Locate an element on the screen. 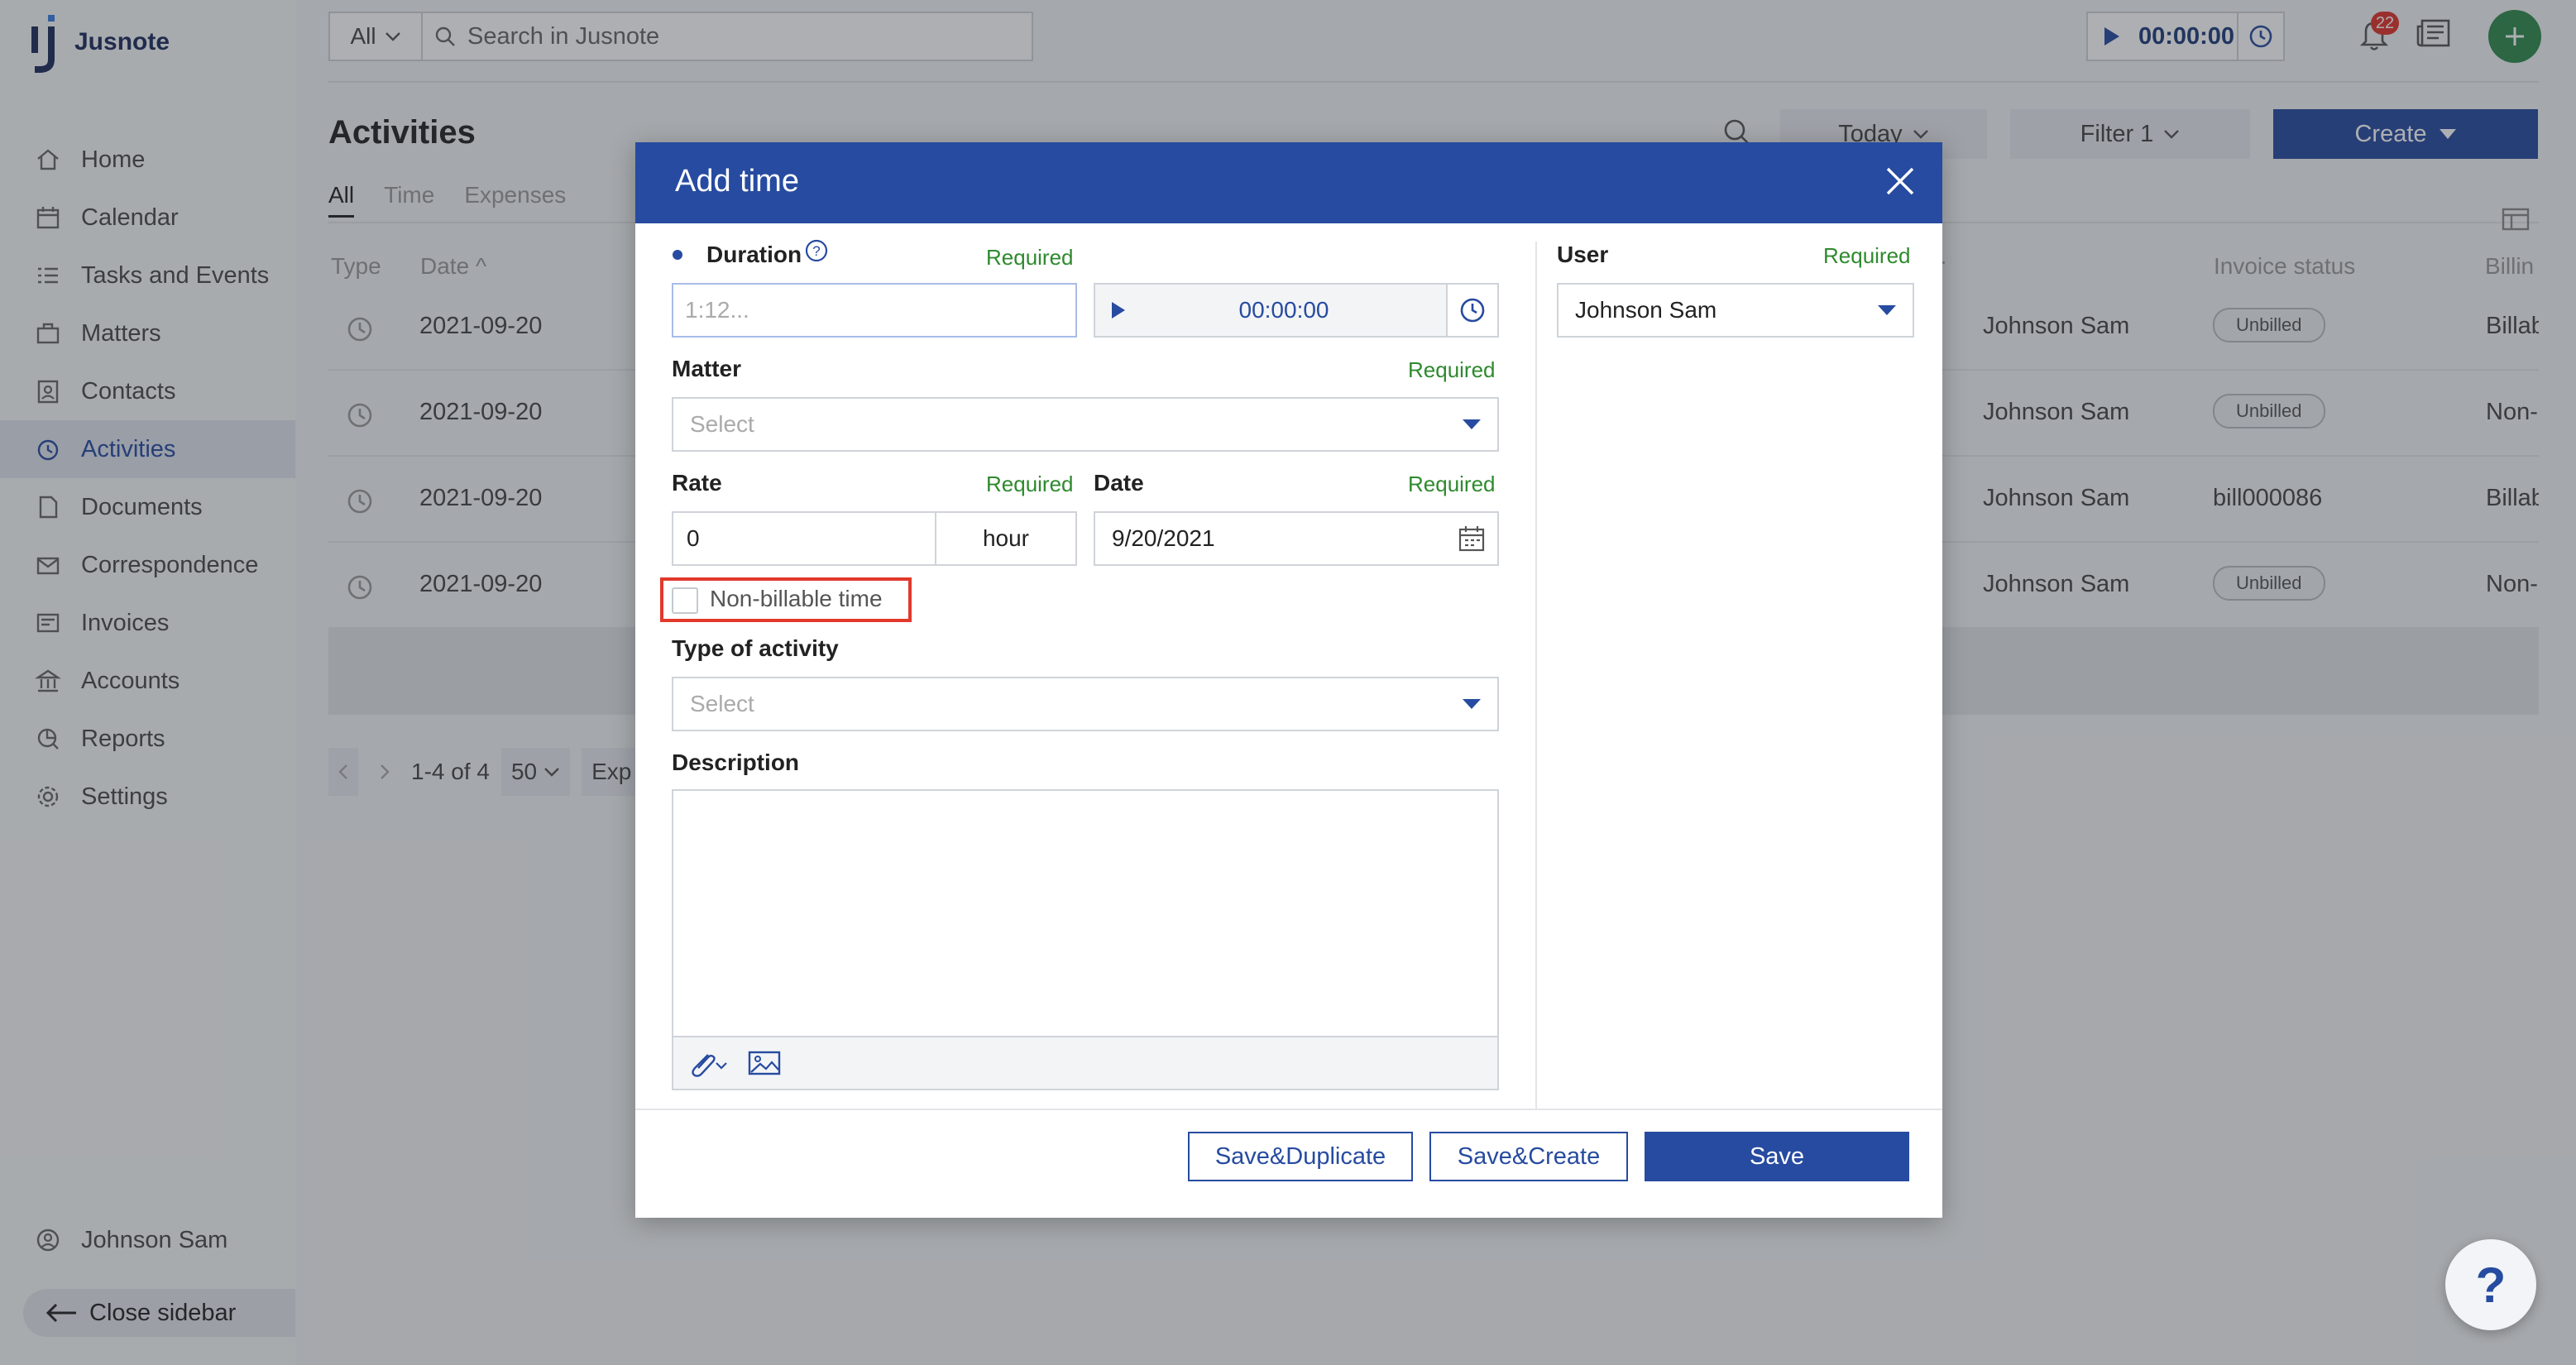 The width and height of the screenshot is (2576, 1365). rate-label: Rate is located at coordinates (697, 483).